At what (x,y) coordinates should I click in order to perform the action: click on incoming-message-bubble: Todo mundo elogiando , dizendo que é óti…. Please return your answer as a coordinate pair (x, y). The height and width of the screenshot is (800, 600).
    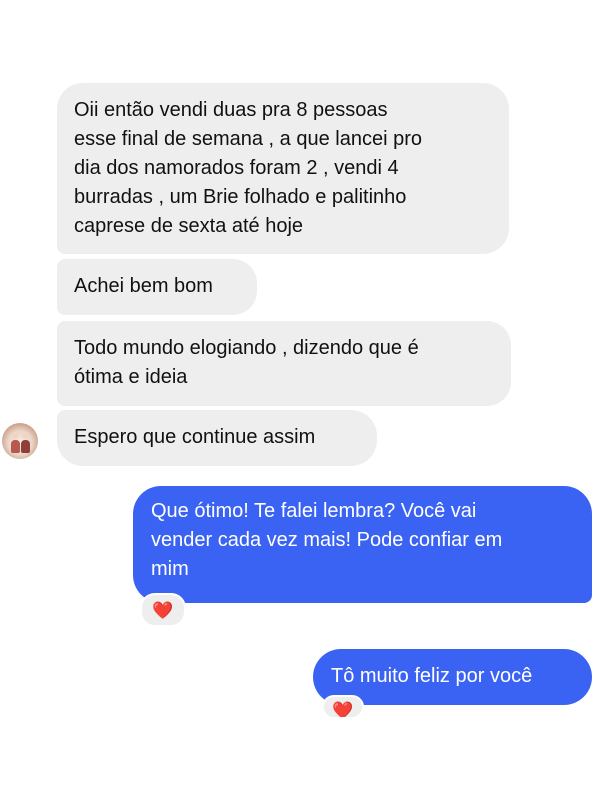
    Looking at the image, I should click on (284, 363).